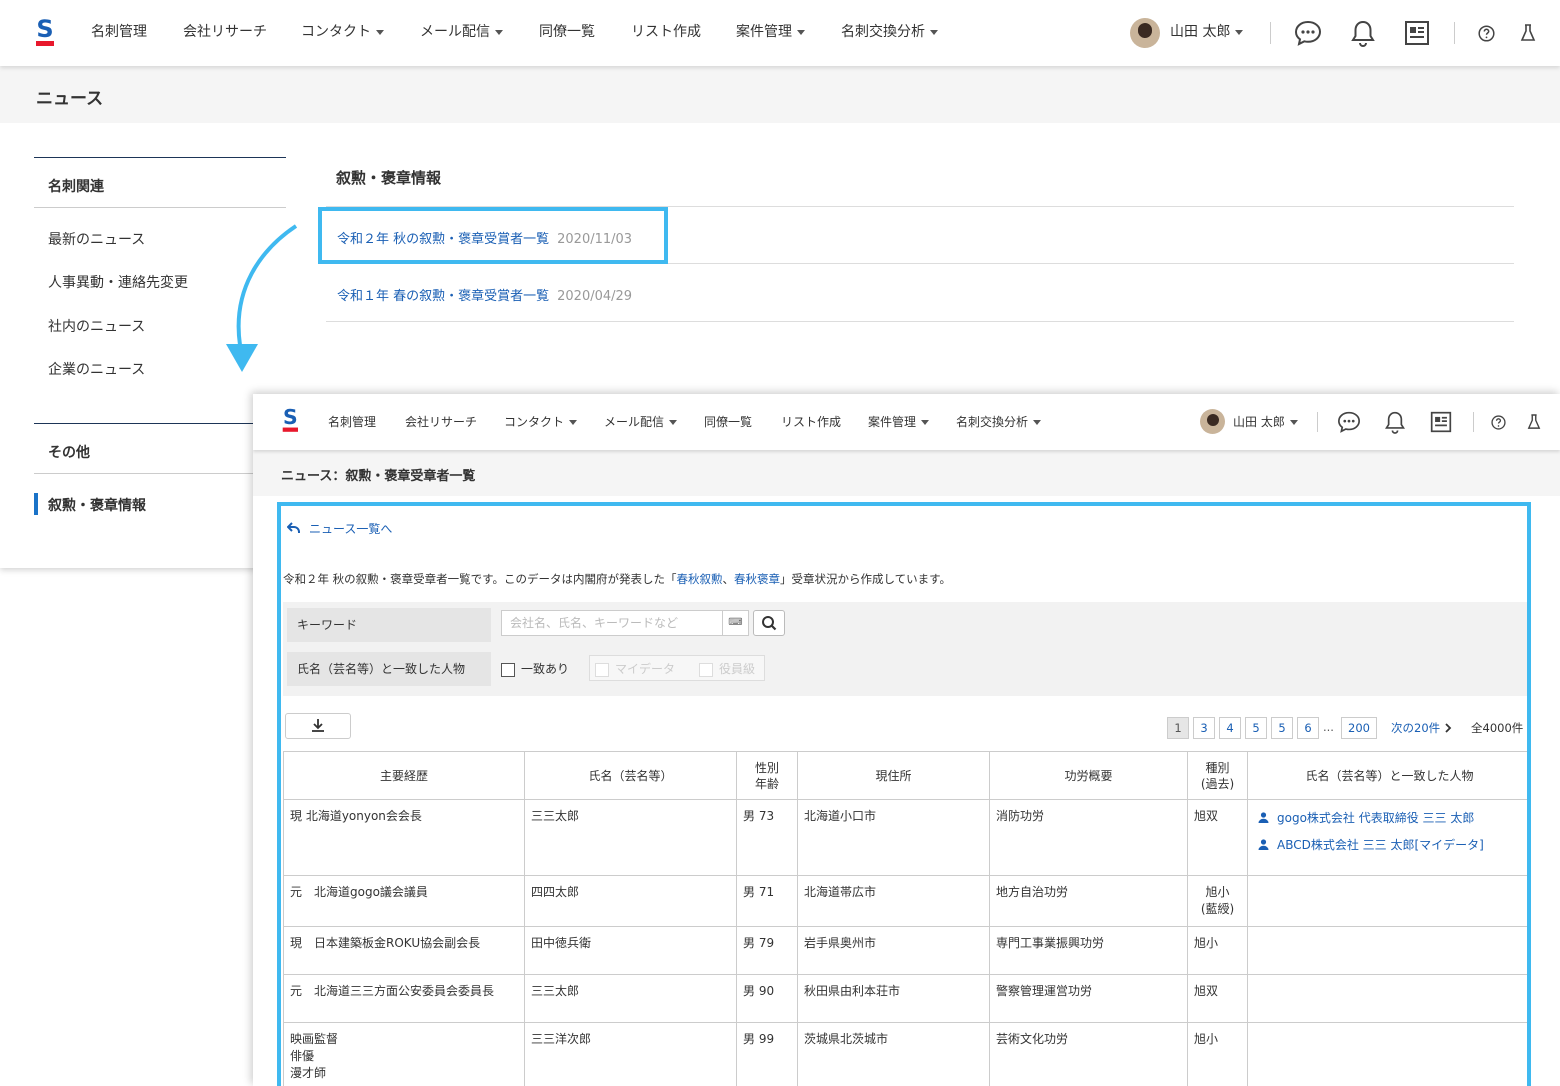 The image size is (1560, 1086). I want to click on cell-type: 旭双, so click(1217, 998).